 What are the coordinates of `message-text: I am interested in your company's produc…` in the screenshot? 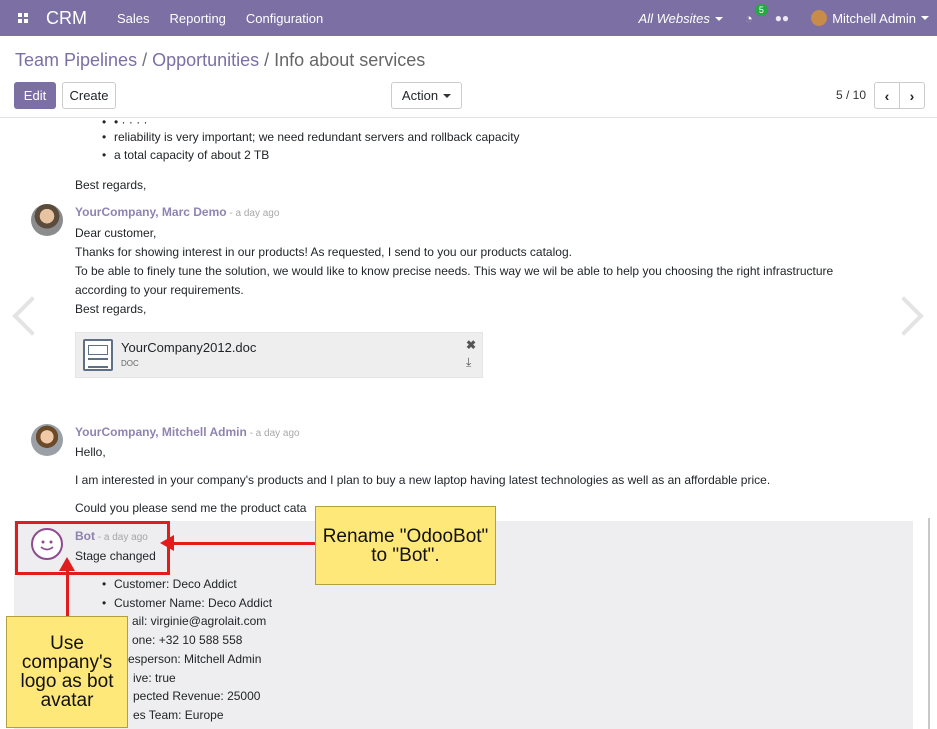 It's located at (423, 480).